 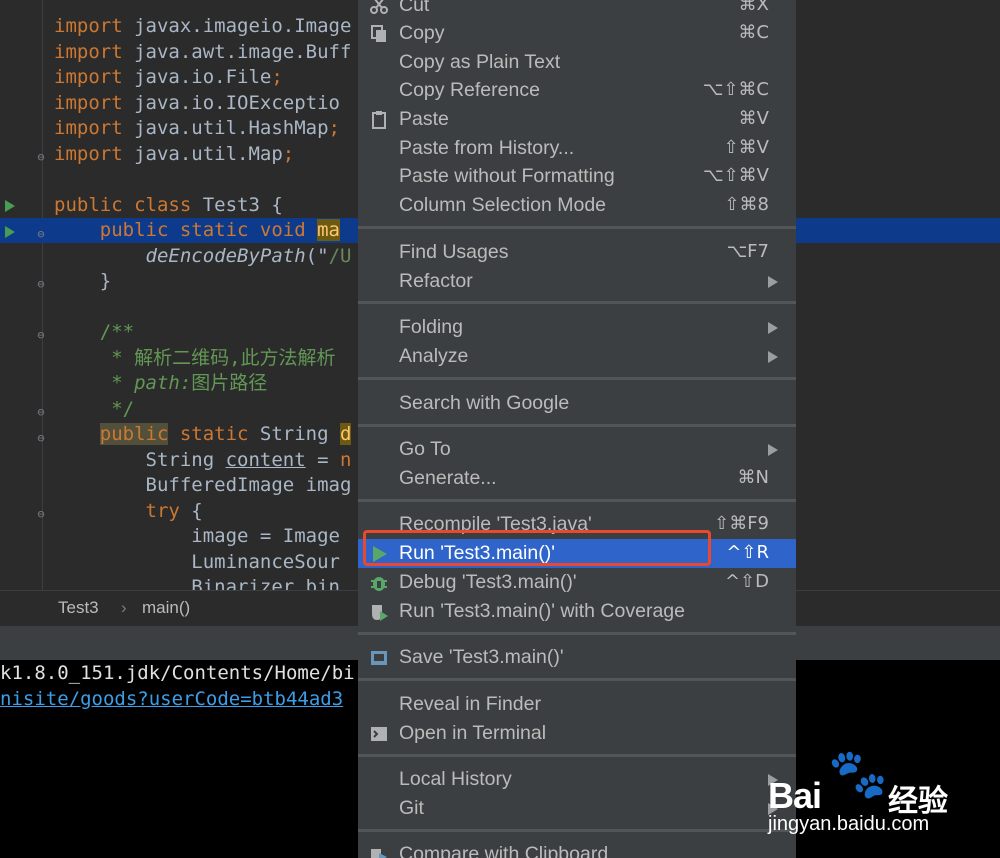 What do you see at coordinates (746, 204) in the screenshot?
I see `menu-item-shortcut: ⇧⌘8` at bounding box center [746, 204].